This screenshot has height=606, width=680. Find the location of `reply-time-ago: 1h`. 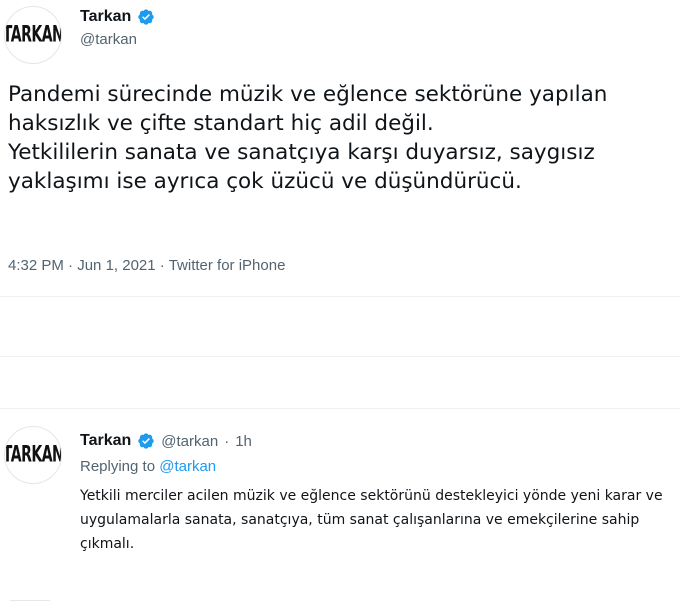

reply-time-ago: 1h is located at coordinates (243, 441).